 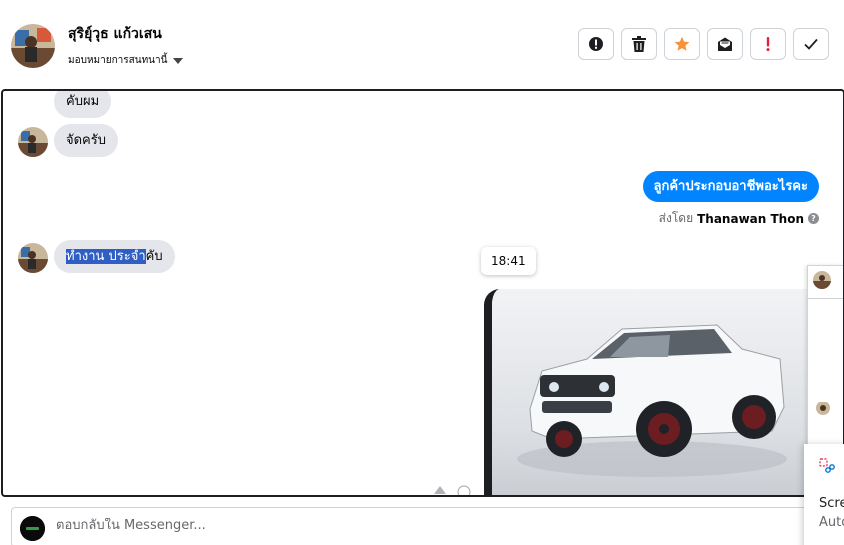 I want to click on message-text: คับ, so click(x=154, y=256).